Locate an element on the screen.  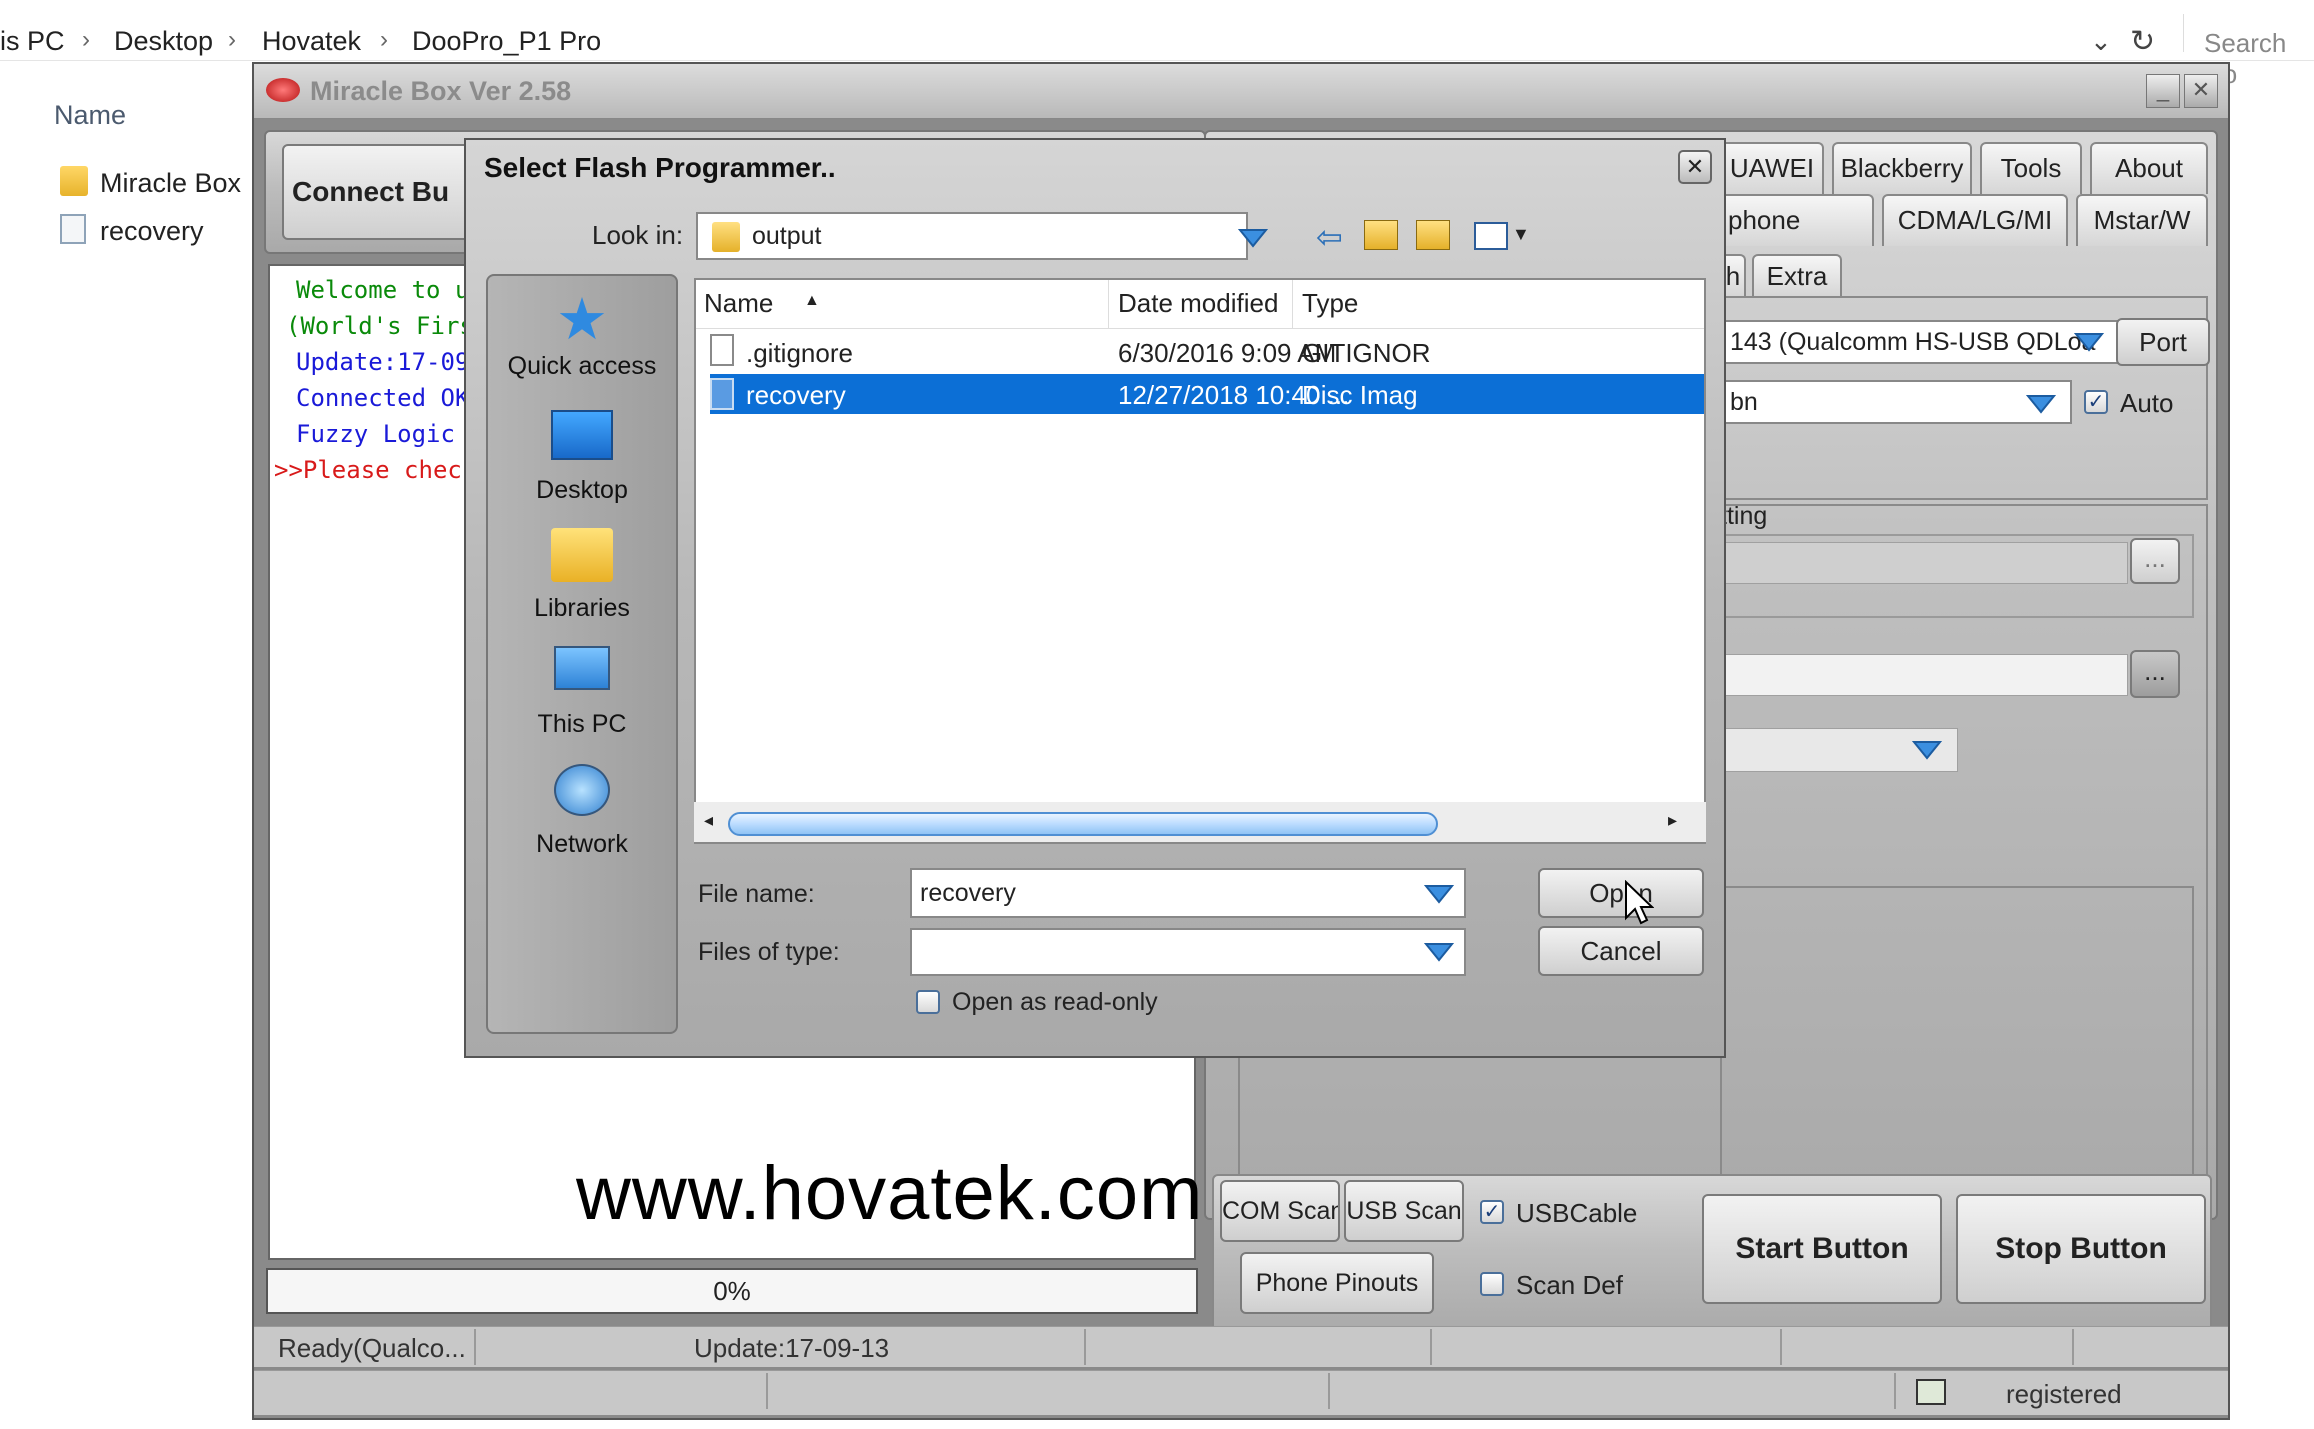
list-item: Miracle Box is located at coordinates (155, 186).